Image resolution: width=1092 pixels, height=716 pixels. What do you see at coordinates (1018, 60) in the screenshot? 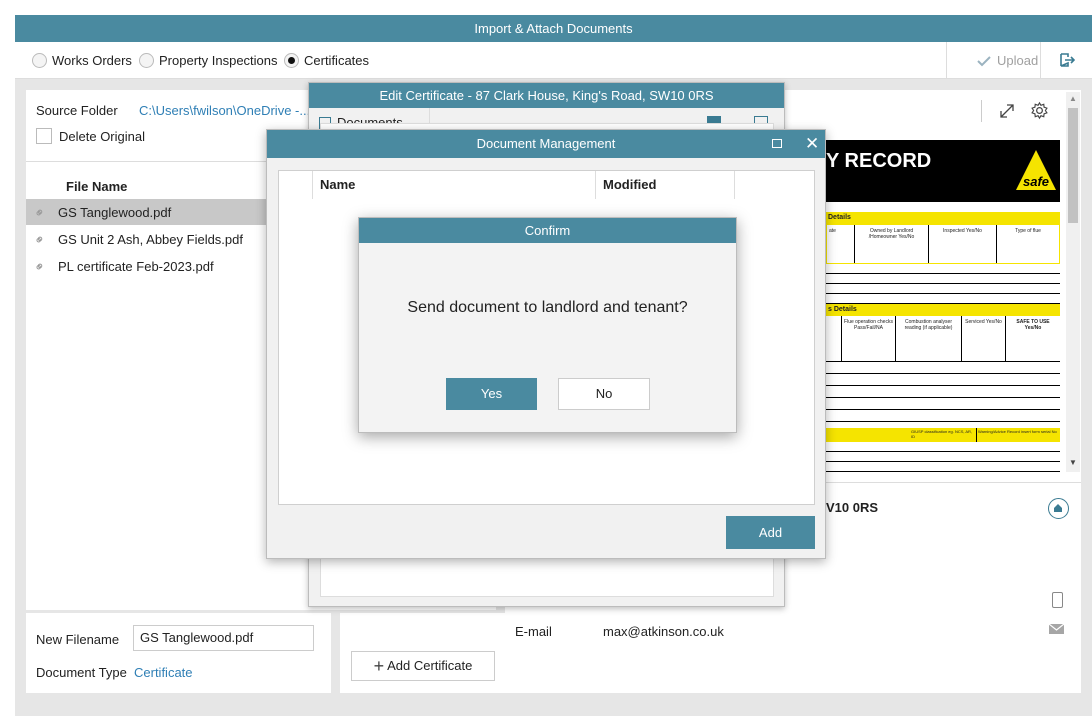
I see `upload-label: Upload` at bounding box center [1018, 60].